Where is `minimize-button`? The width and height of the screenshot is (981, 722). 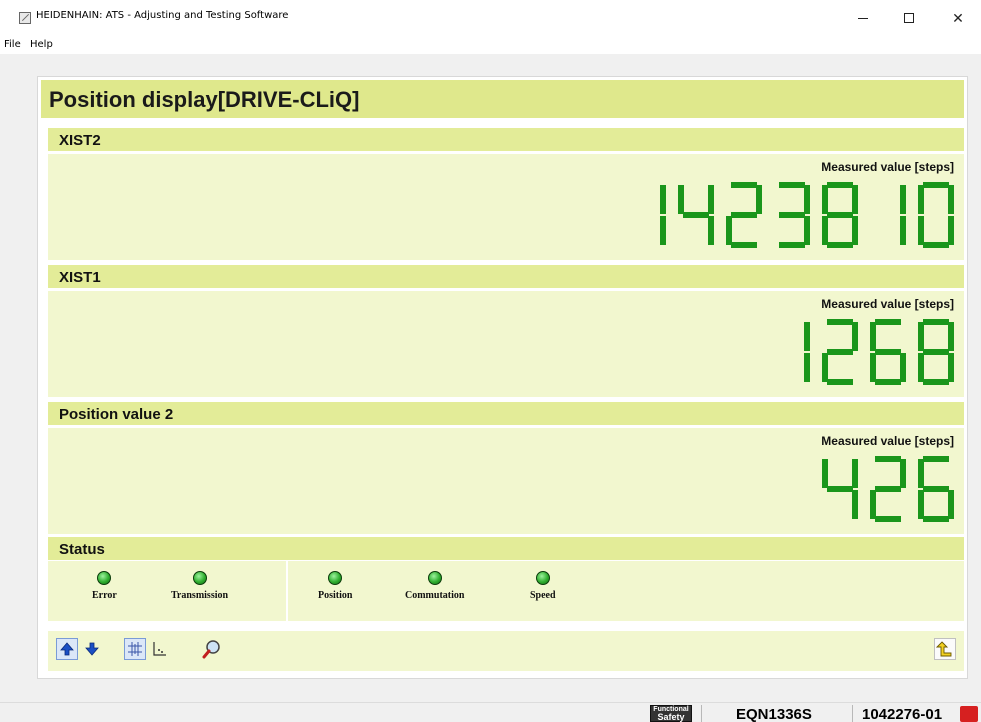
minimize-button is located at coordinates (863, 18).